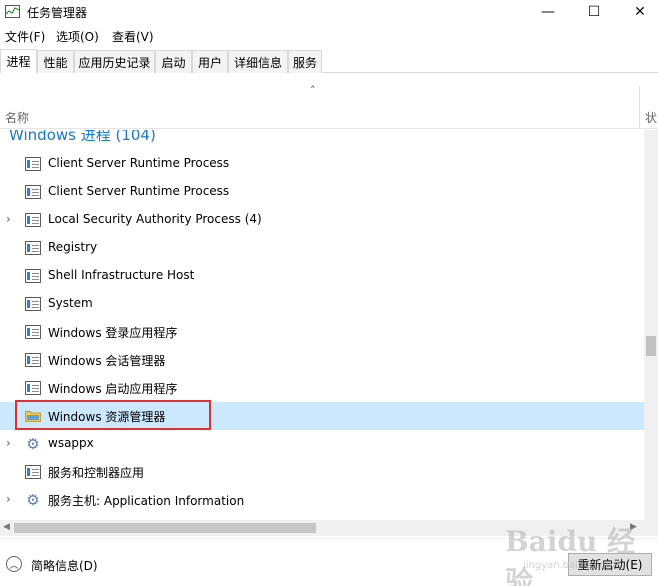  I want to click on horizontal-scrollbar-thumb, so click(165, 528).